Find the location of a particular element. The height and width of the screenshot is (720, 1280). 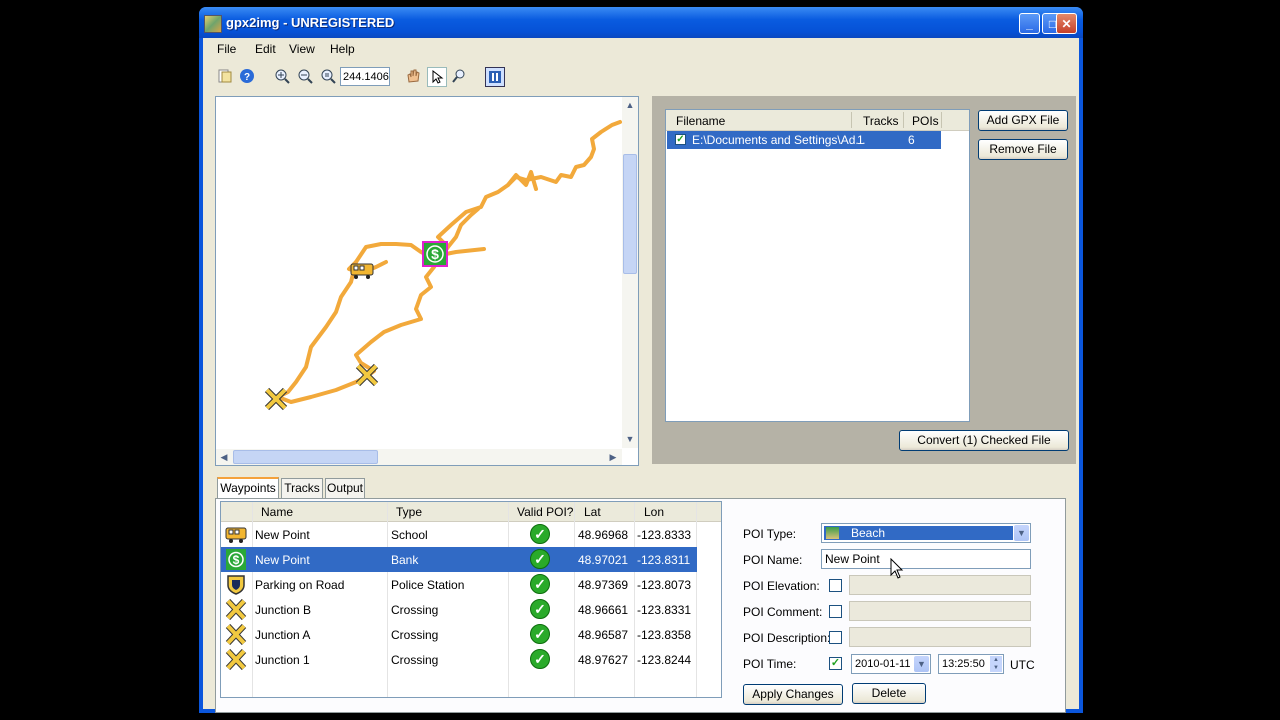

poi-description-checkbox is located at coordinates (835, 637).